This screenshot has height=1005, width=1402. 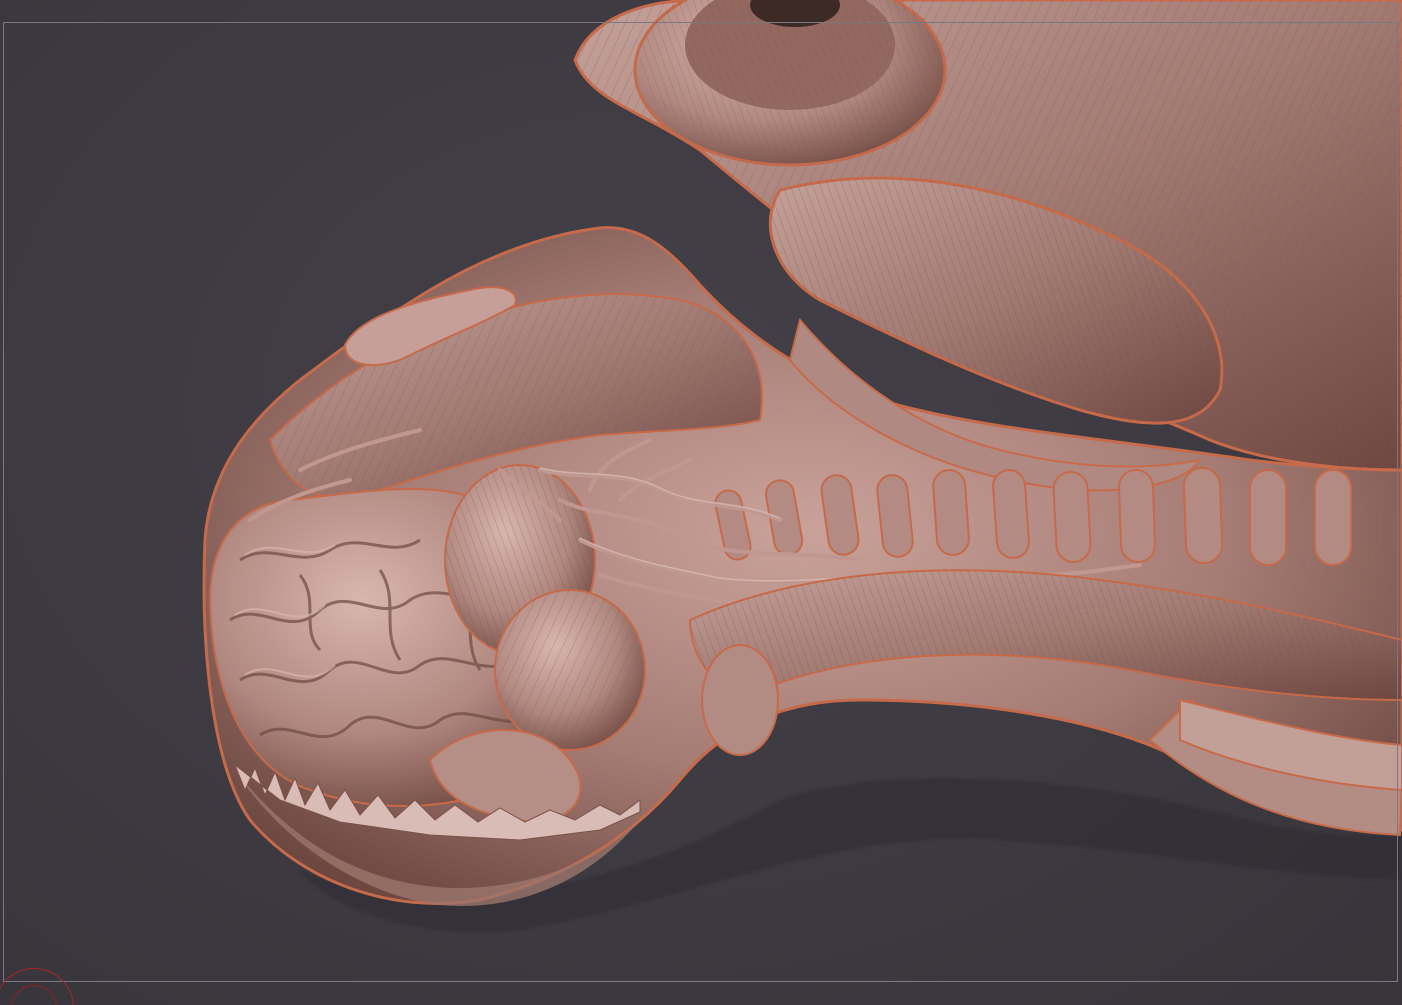 What do you see at coordinates (34, 995) in the screenshot?
I see `gizmo-inner-ring` at bounding box center [34, 995].